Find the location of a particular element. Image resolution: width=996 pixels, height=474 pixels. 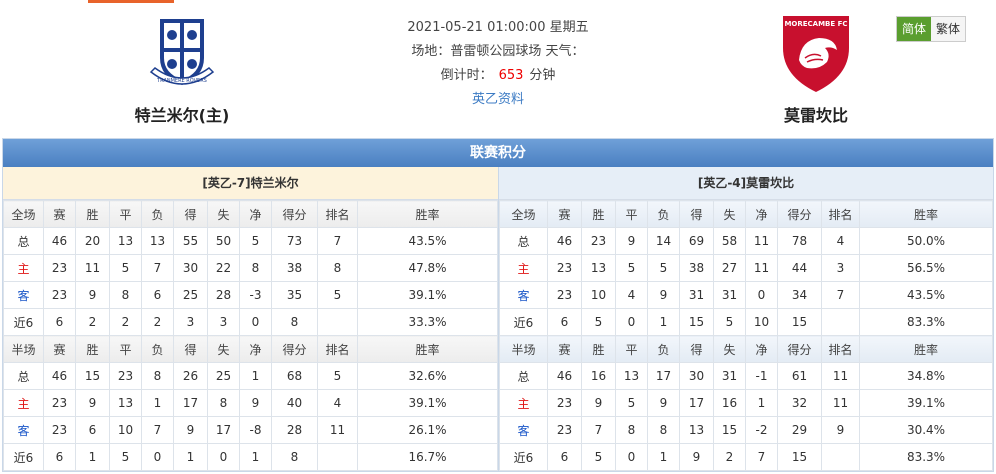

standings-title: 联赛积分 is located at coordinates (498, 153).